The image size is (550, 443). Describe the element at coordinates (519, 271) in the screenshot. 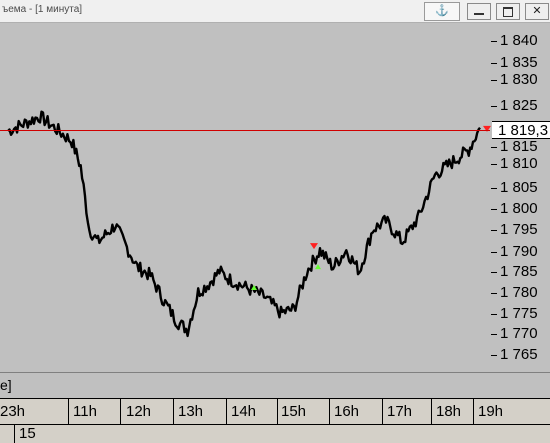

I see `price-tick-label: 1 785` at that location.